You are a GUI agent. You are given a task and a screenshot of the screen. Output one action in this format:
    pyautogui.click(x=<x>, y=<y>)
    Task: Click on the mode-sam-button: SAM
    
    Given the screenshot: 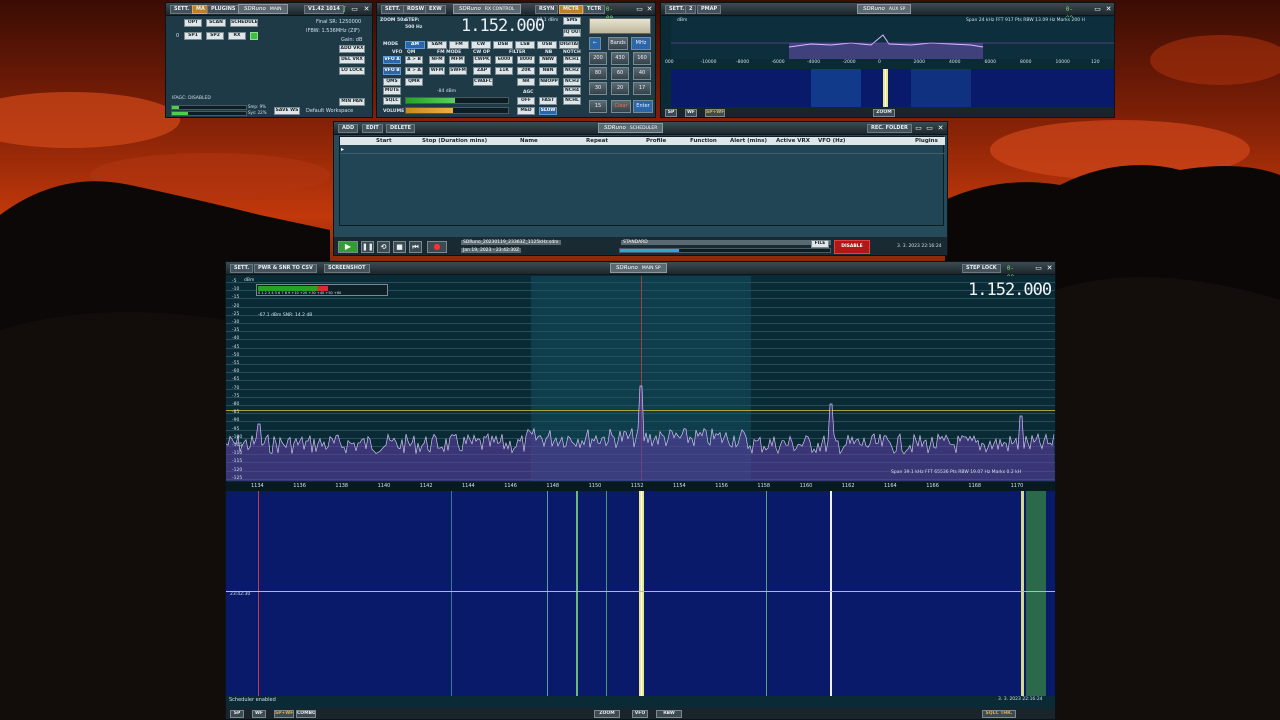 What is the action you would take?
    pyautogui.click(x=437, y=45)
    